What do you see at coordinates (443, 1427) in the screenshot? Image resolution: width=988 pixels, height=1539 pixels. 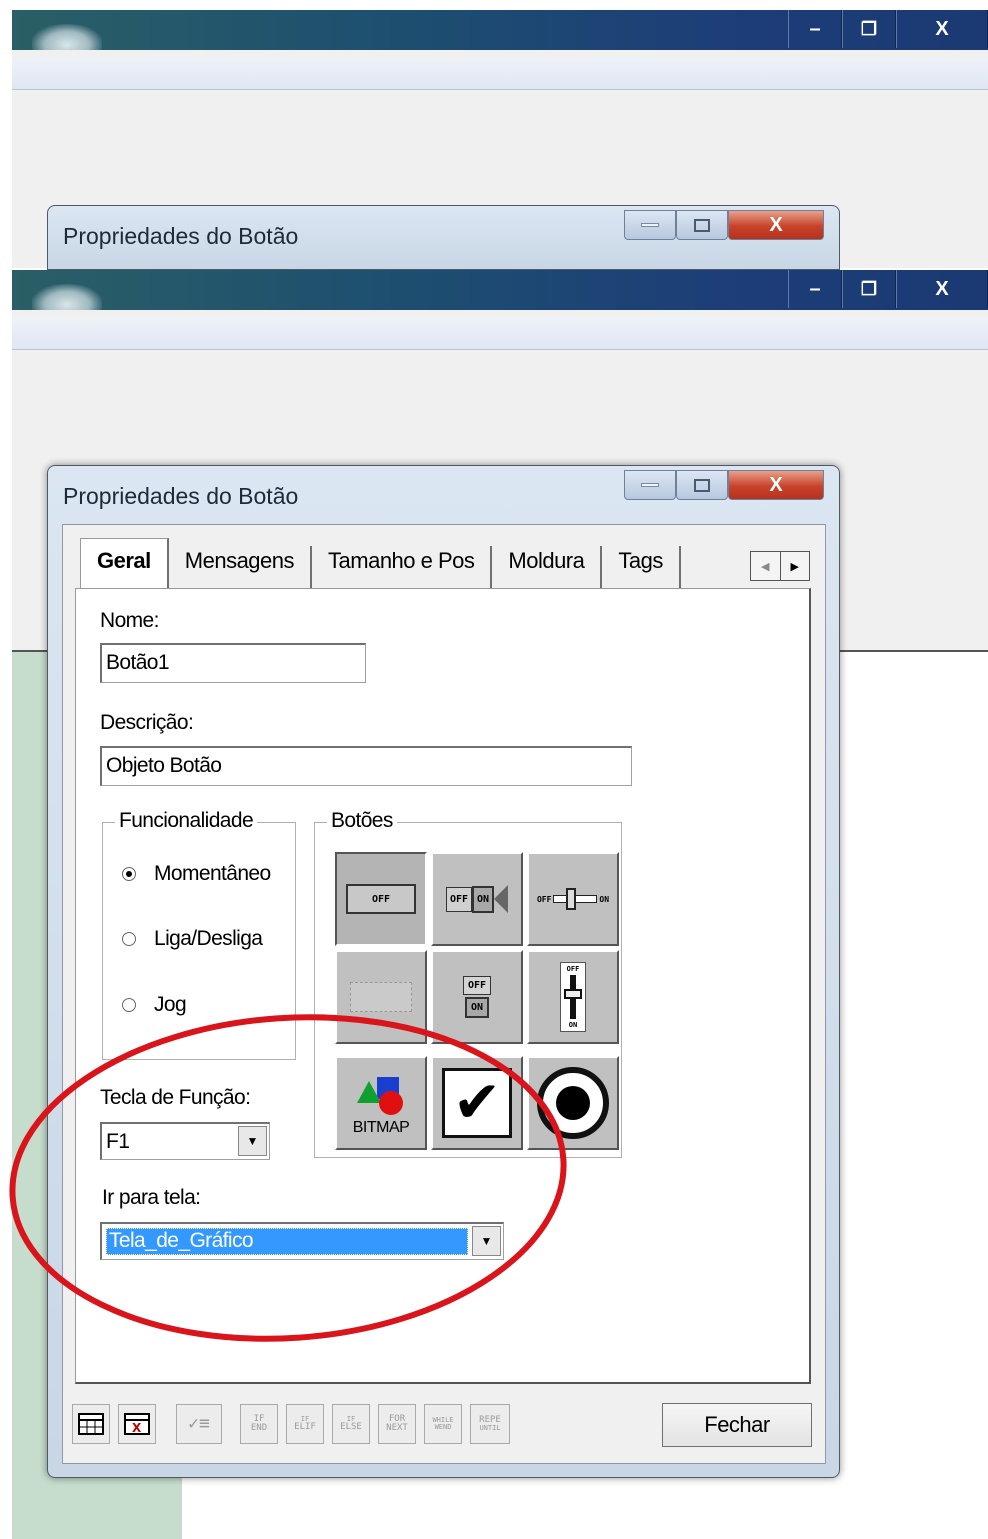 I see `kw-bottom: WEND` at bounding box center [443, 1427].